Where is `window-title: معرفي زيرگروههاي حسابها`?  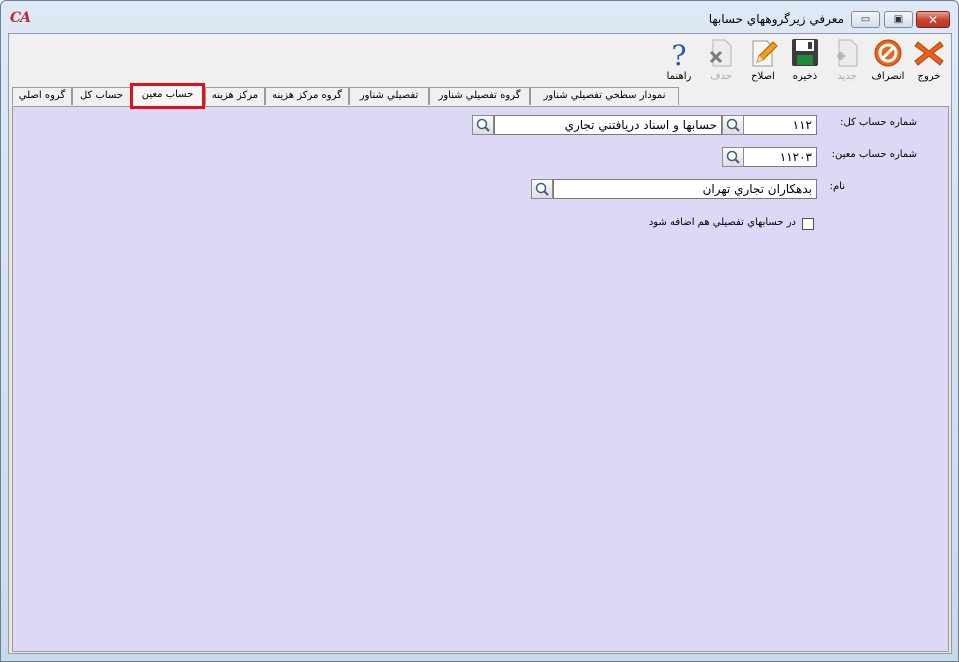
window-title: معرفي زيرگروههاي حسابها is located at coordinates (776, 19).